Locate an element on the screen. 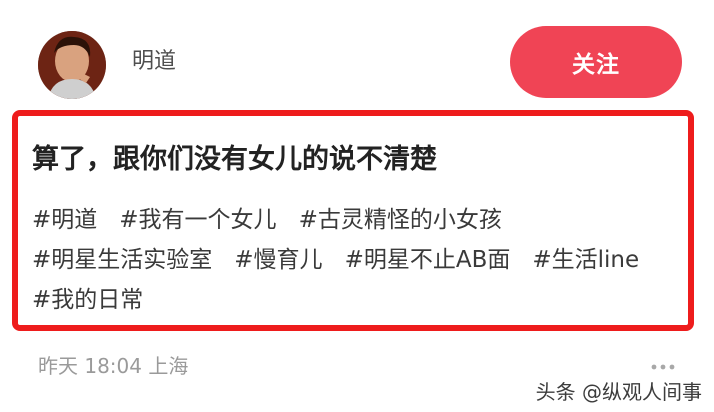 Image resolution: width=714 pixels, height=412 pixels. watermark: 头条 @纵观人间事 is located at coordinates (618, 392).